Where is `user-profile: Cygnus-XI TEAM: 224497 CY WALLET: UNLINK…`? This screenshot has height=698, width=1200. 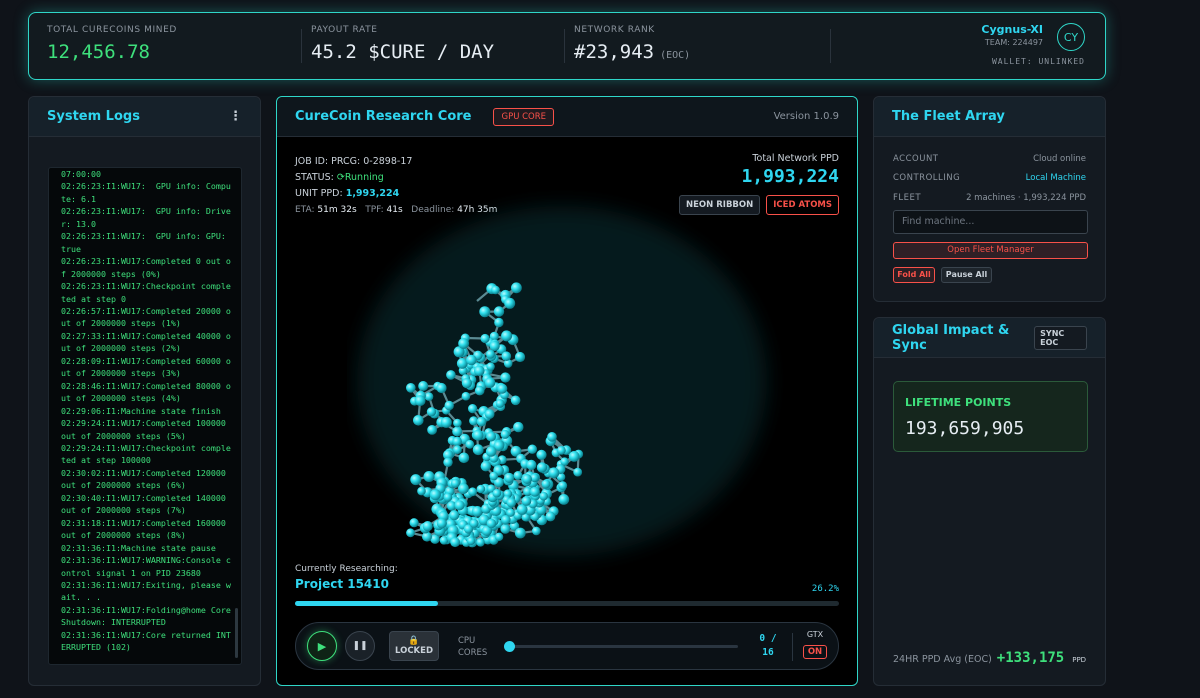 user-profile: Cygnus-XI TEAM: 224497 CY WALLET: UNLINK… is located at coordinates (1033, 44).